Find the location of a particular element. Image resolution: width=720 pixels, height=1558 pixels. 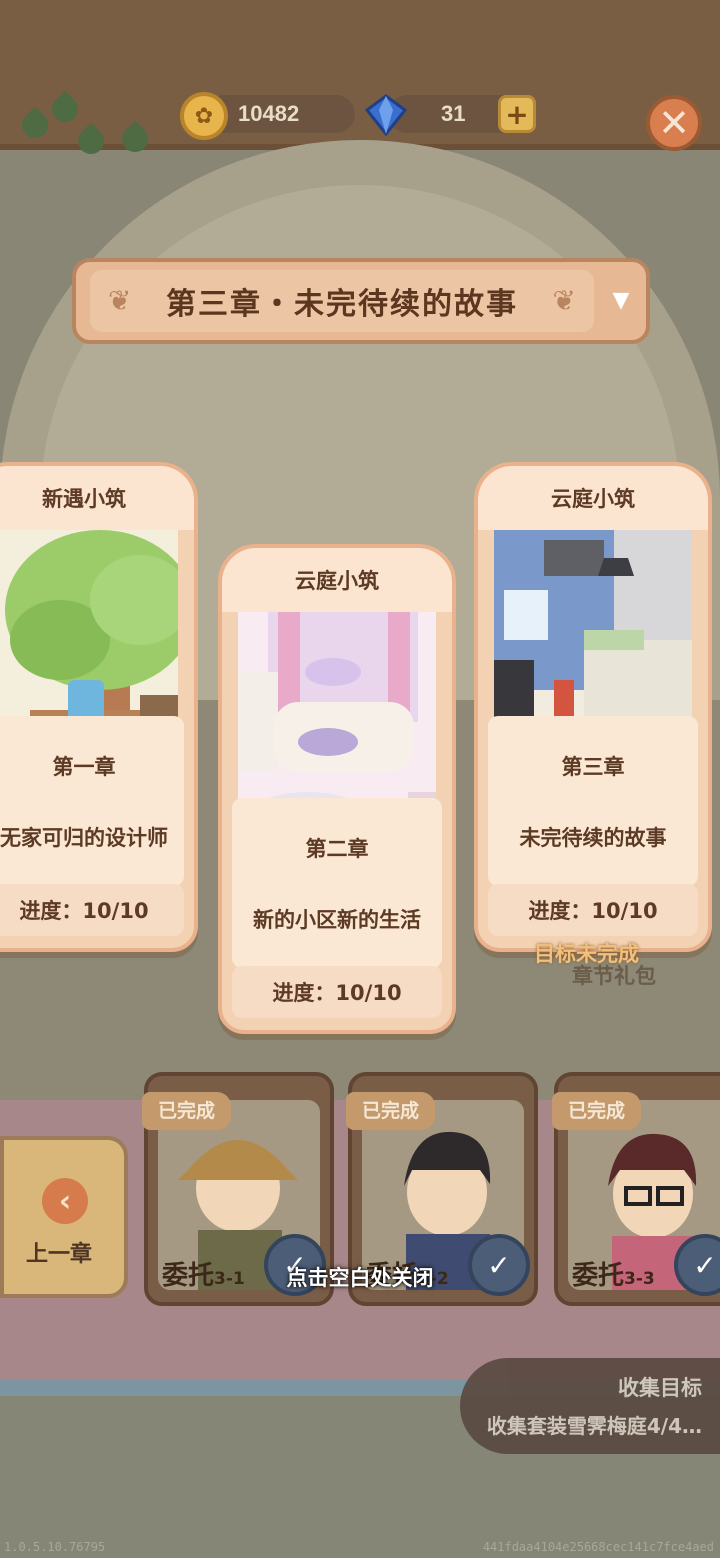

arrow-left-icon: ‹ is located at coordinates (65, 1201).